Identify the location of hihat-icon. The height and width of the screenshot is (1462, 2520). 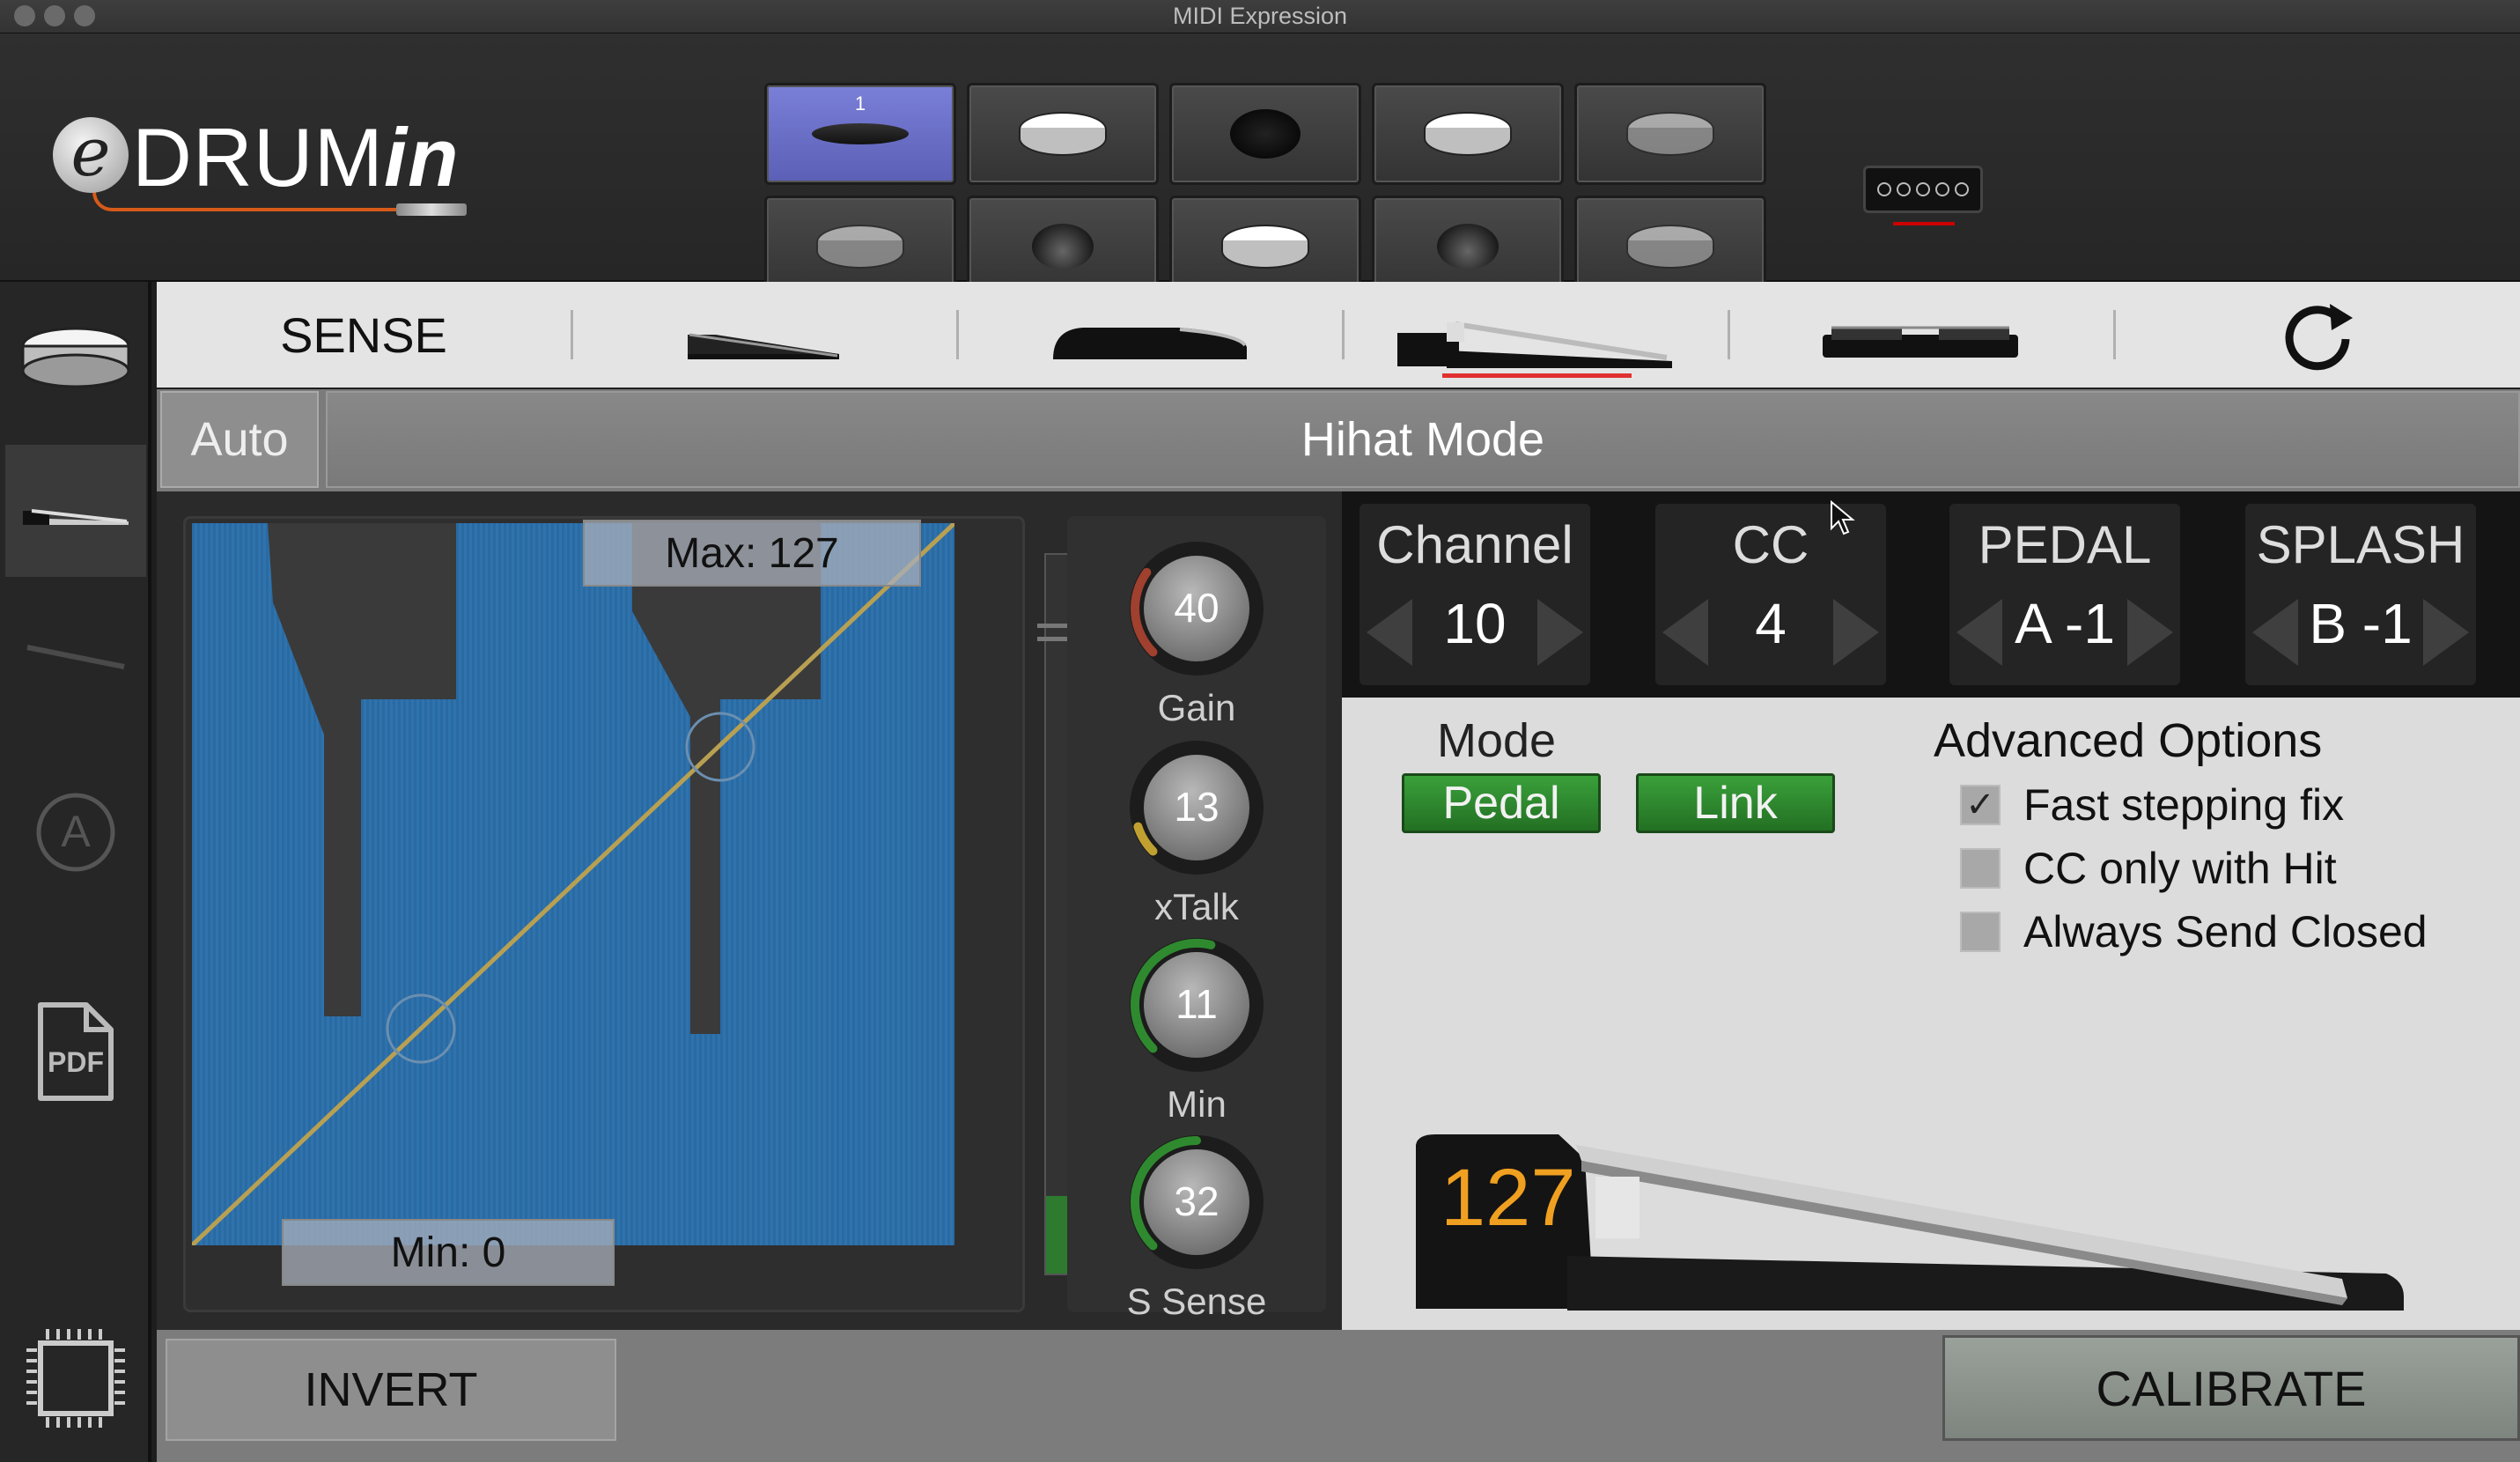
(860, 133).